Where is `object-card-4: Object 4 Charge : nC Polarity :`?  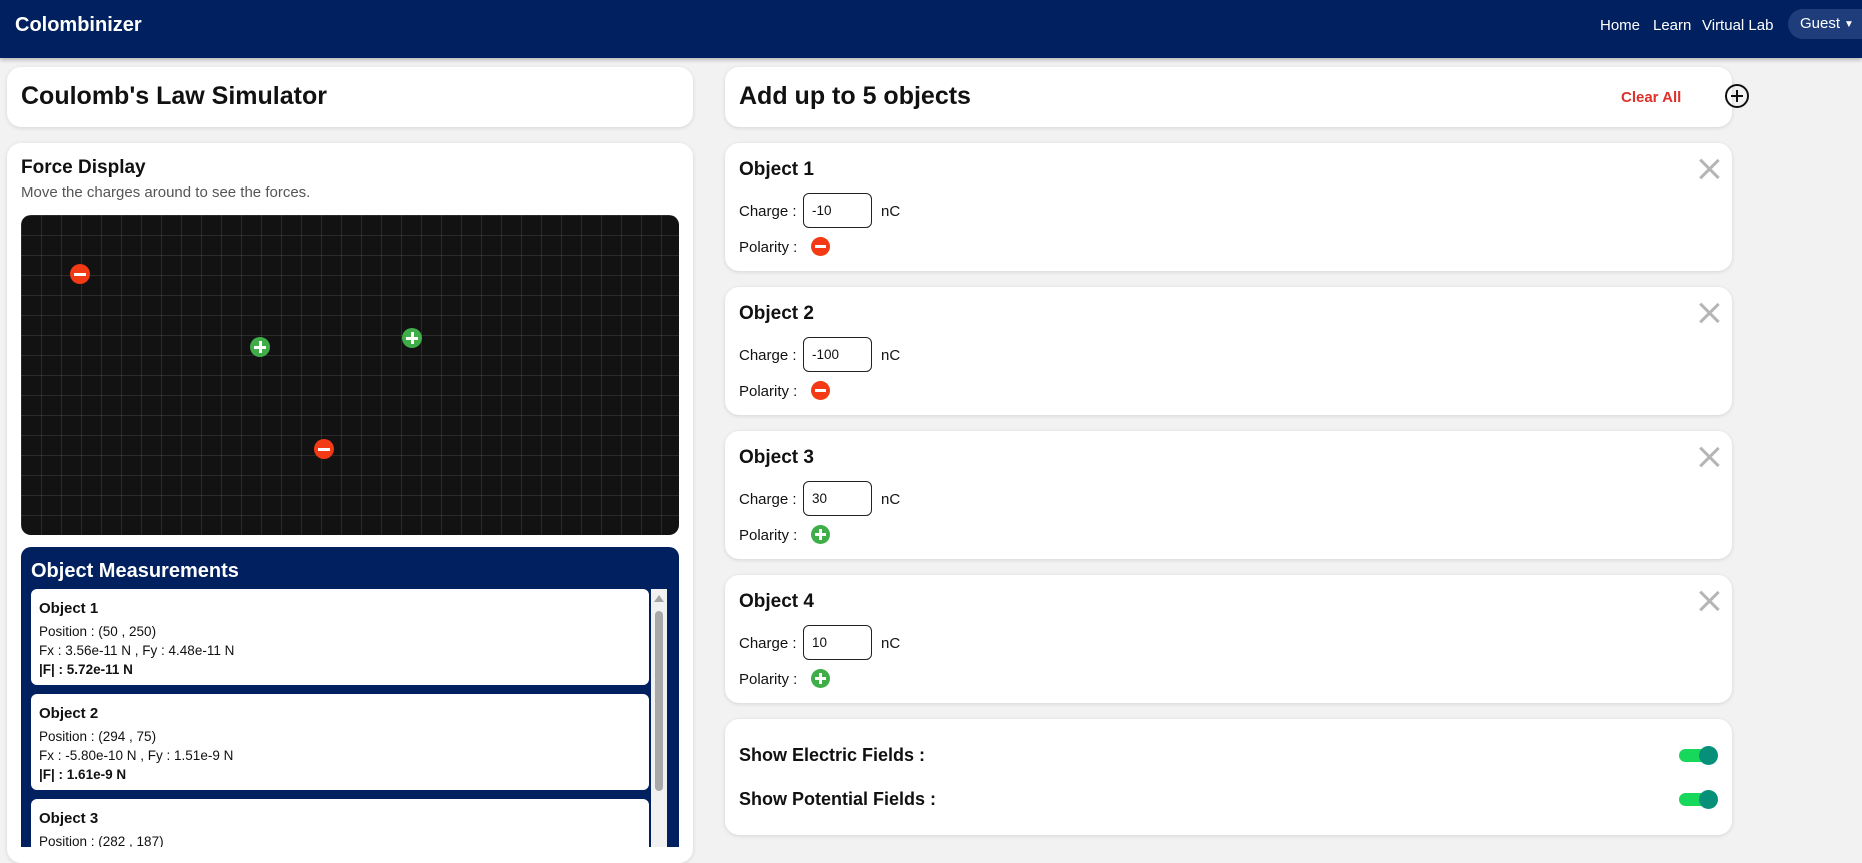 object-card-4: Object 4 Charge : nC Polarity : is located at coordinates (1228, 639).